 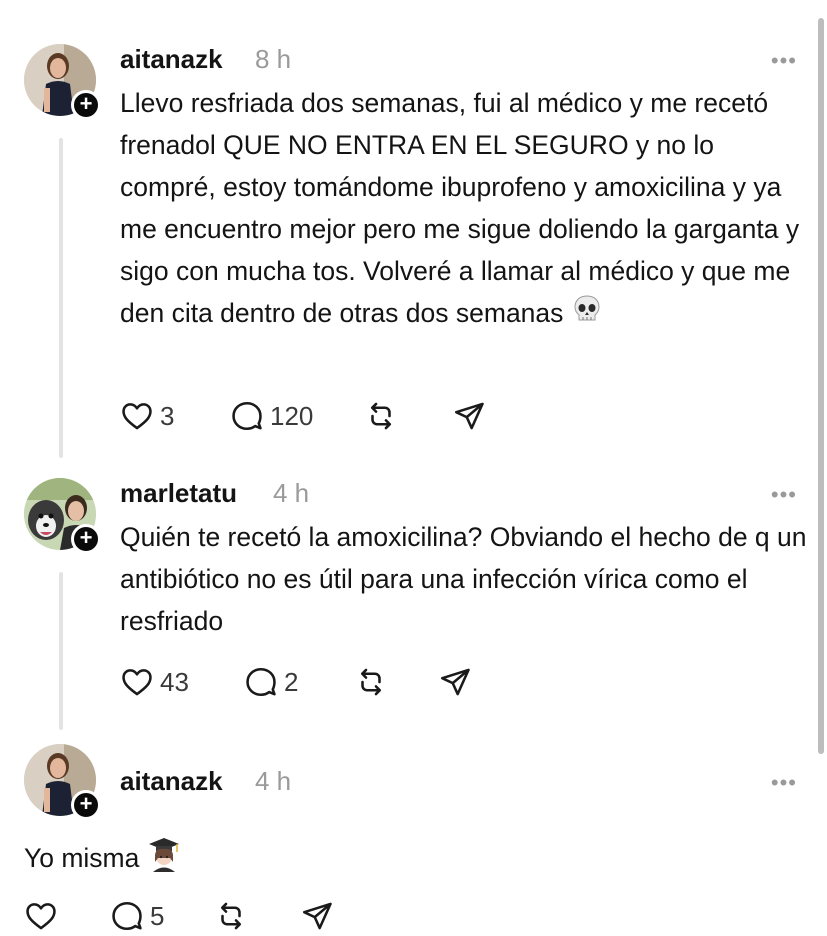 I want to click on reply-button: 120, so click(x=271, y=416).